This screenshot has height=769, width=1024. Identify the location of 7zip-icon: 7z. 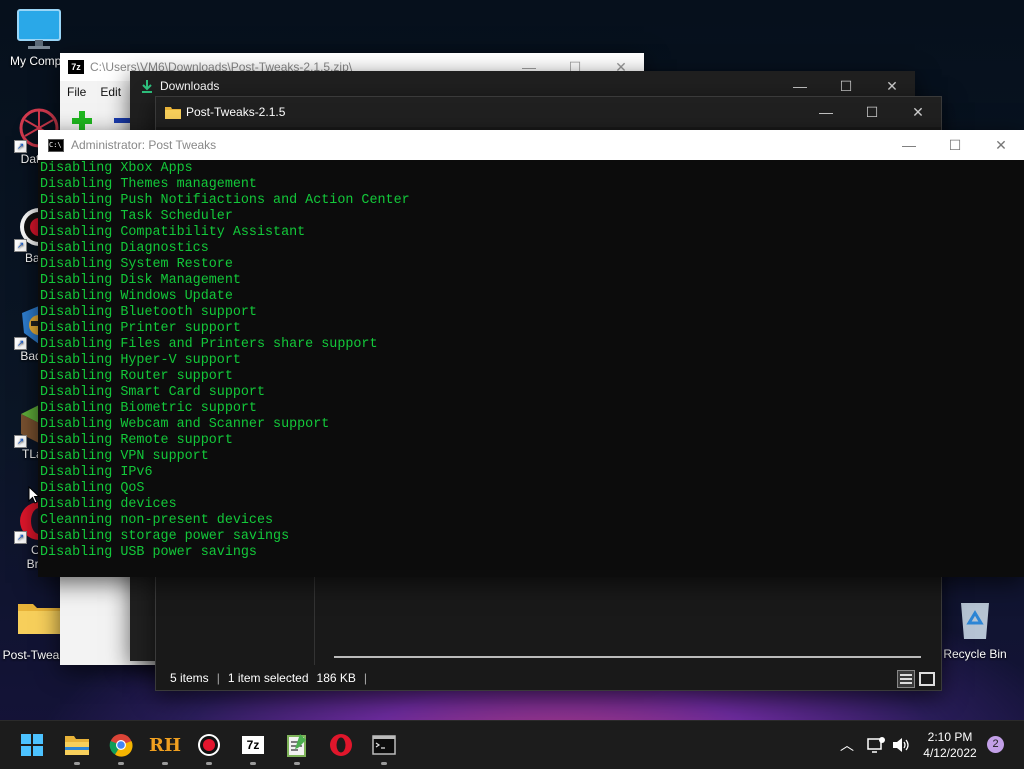
(253, 745).